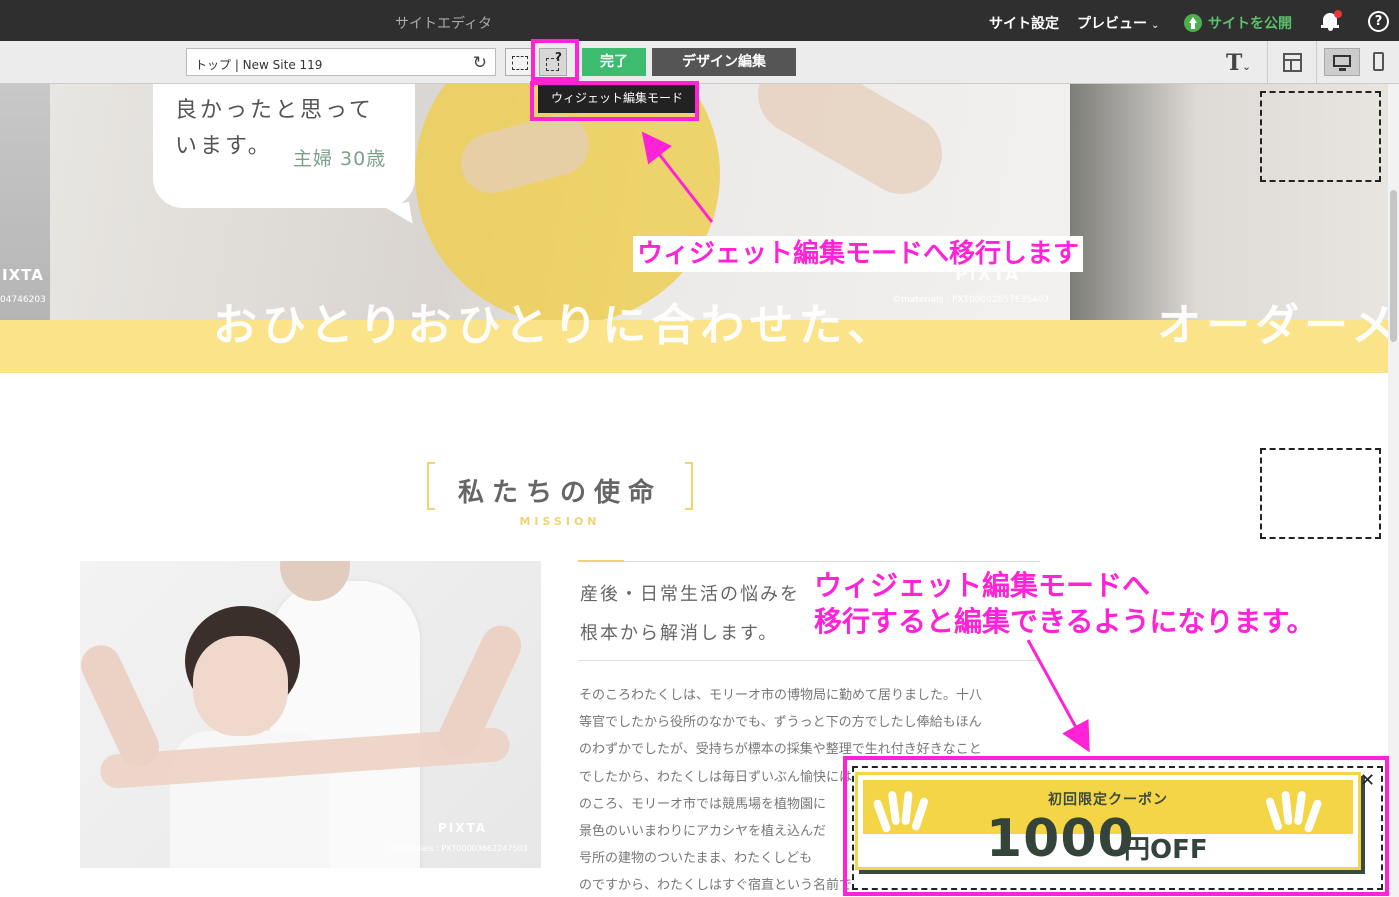 The image size is (1399, 897). Describe the element at coordinates (781, 695) in the screenshot. I see `body-line: そのころわたくしは、モリーオ市の博物局に勤めて居りました。十八` at that location.